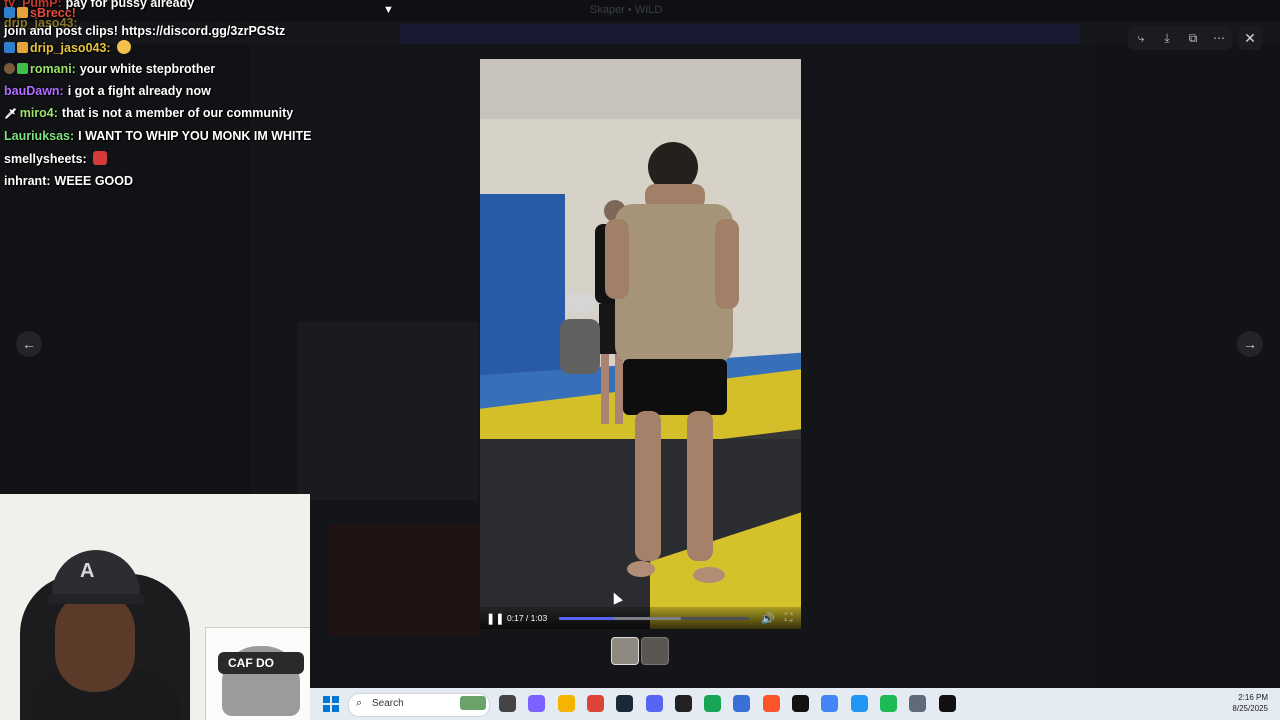  I want to click on chat-message: your white stepbrother, so click(147, 69).